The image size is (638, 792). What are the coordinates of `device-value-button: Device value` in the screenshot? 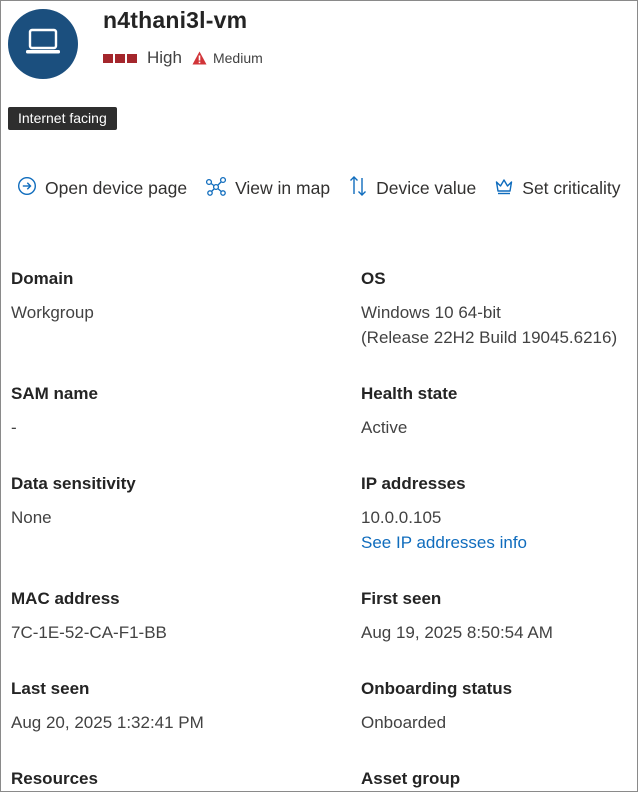 It's located at (412, 188).